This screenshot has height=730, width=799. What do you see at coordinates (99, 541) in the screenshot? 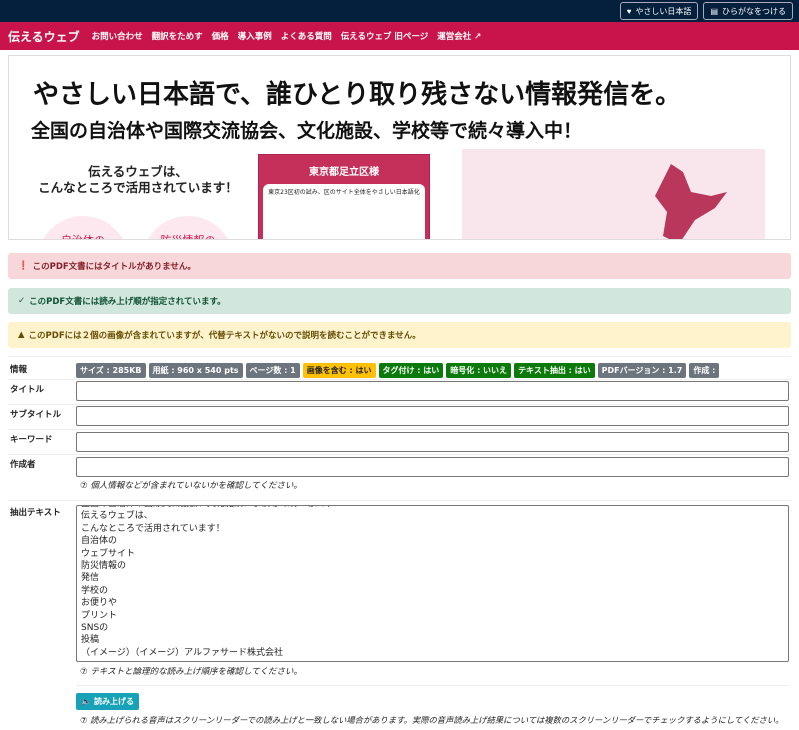
I see `extracted-line: 自治体の` at bounding box center [99, 541].